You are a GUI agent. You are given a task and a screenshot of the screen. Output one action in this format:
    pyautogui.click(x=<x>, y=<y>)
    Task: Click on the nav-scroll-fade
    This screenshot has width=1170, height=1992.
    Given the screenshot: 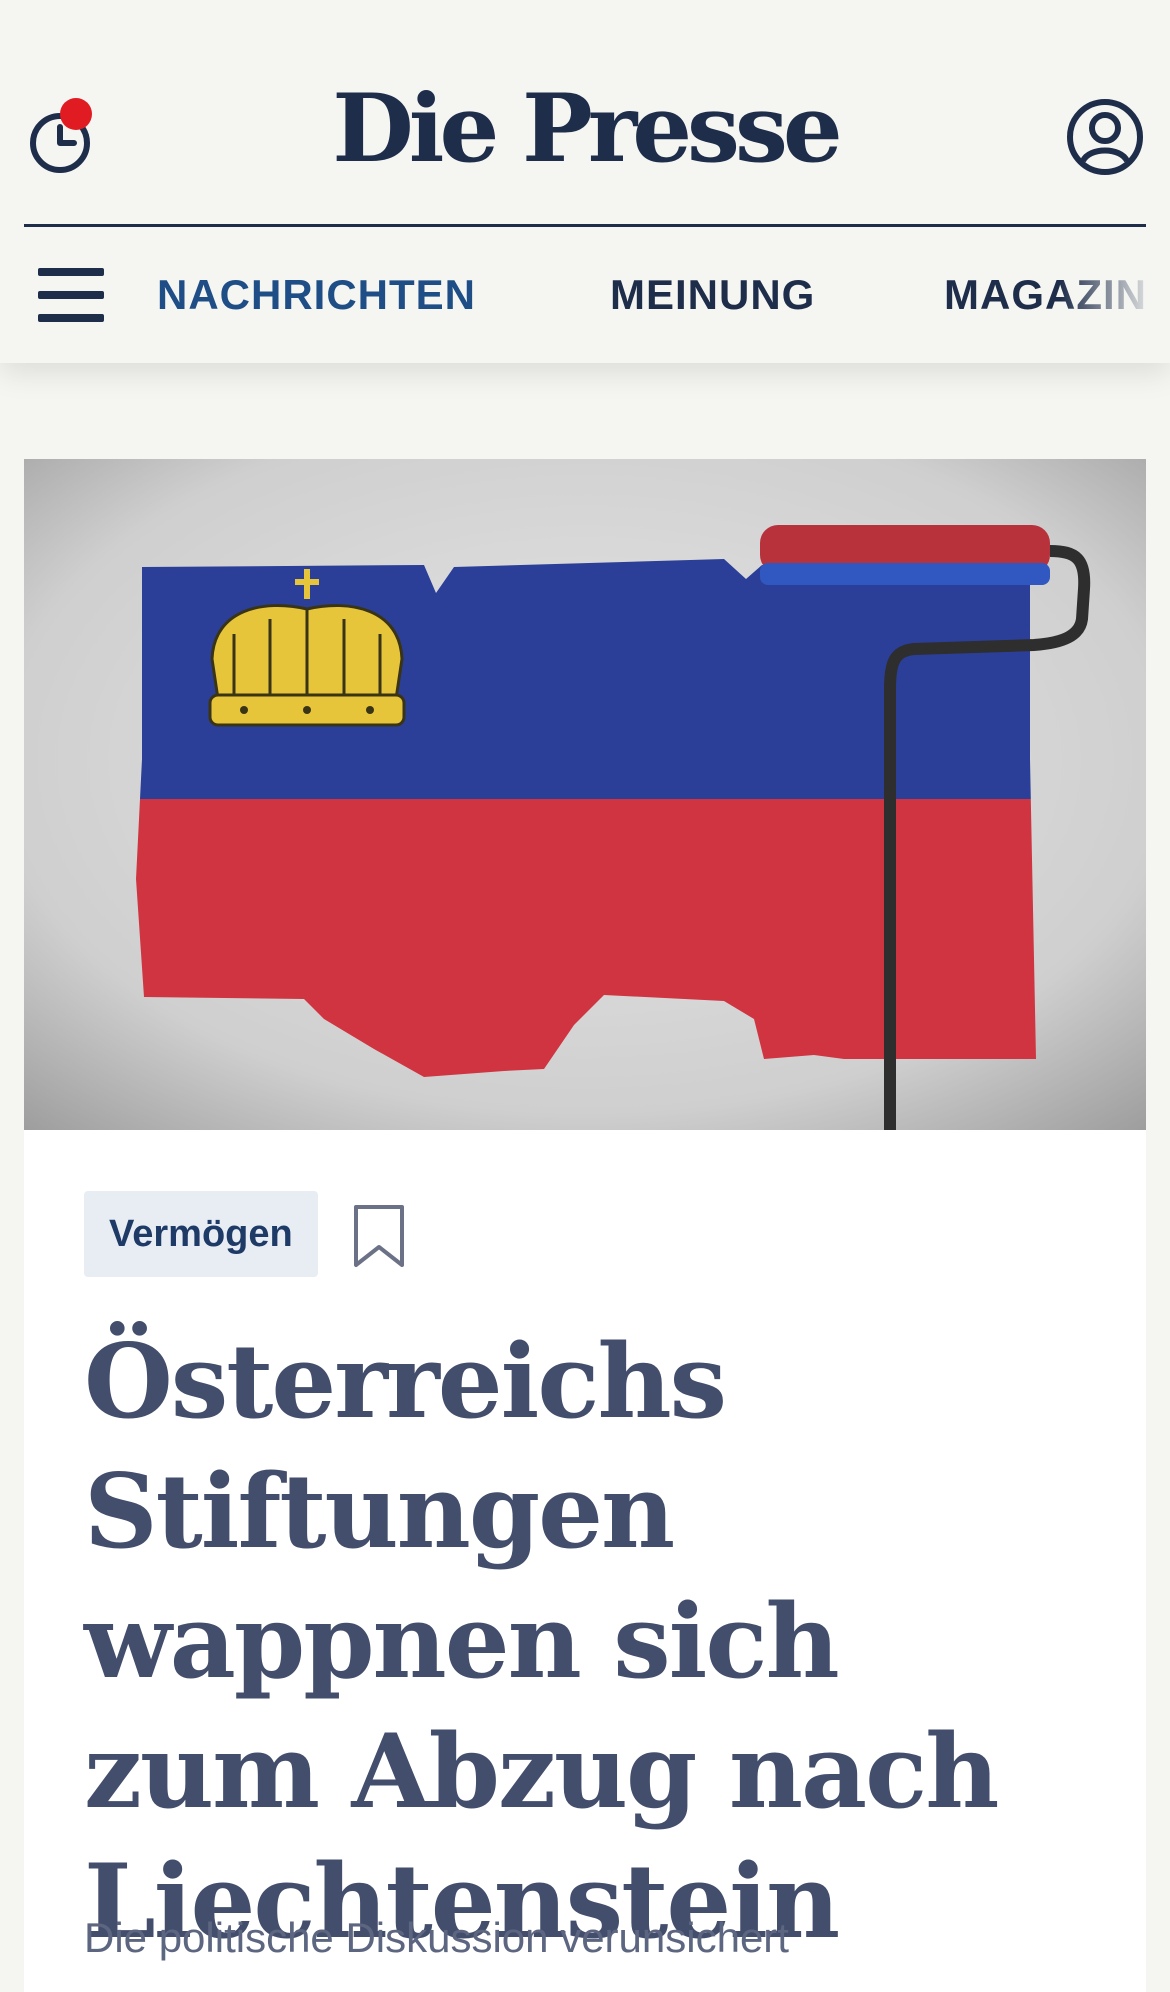 What is the action you would take?
    pyautogui.click(x=1115, y=295)
    